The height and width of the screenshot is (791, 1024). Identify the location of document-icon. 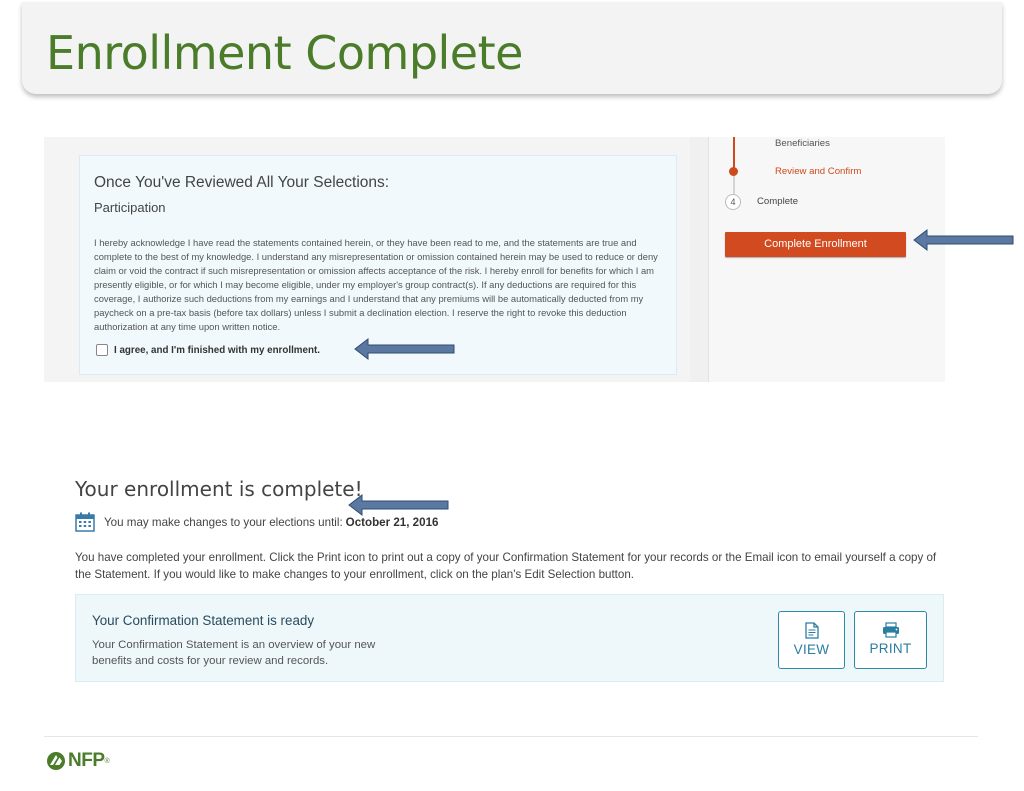
(811, 630).